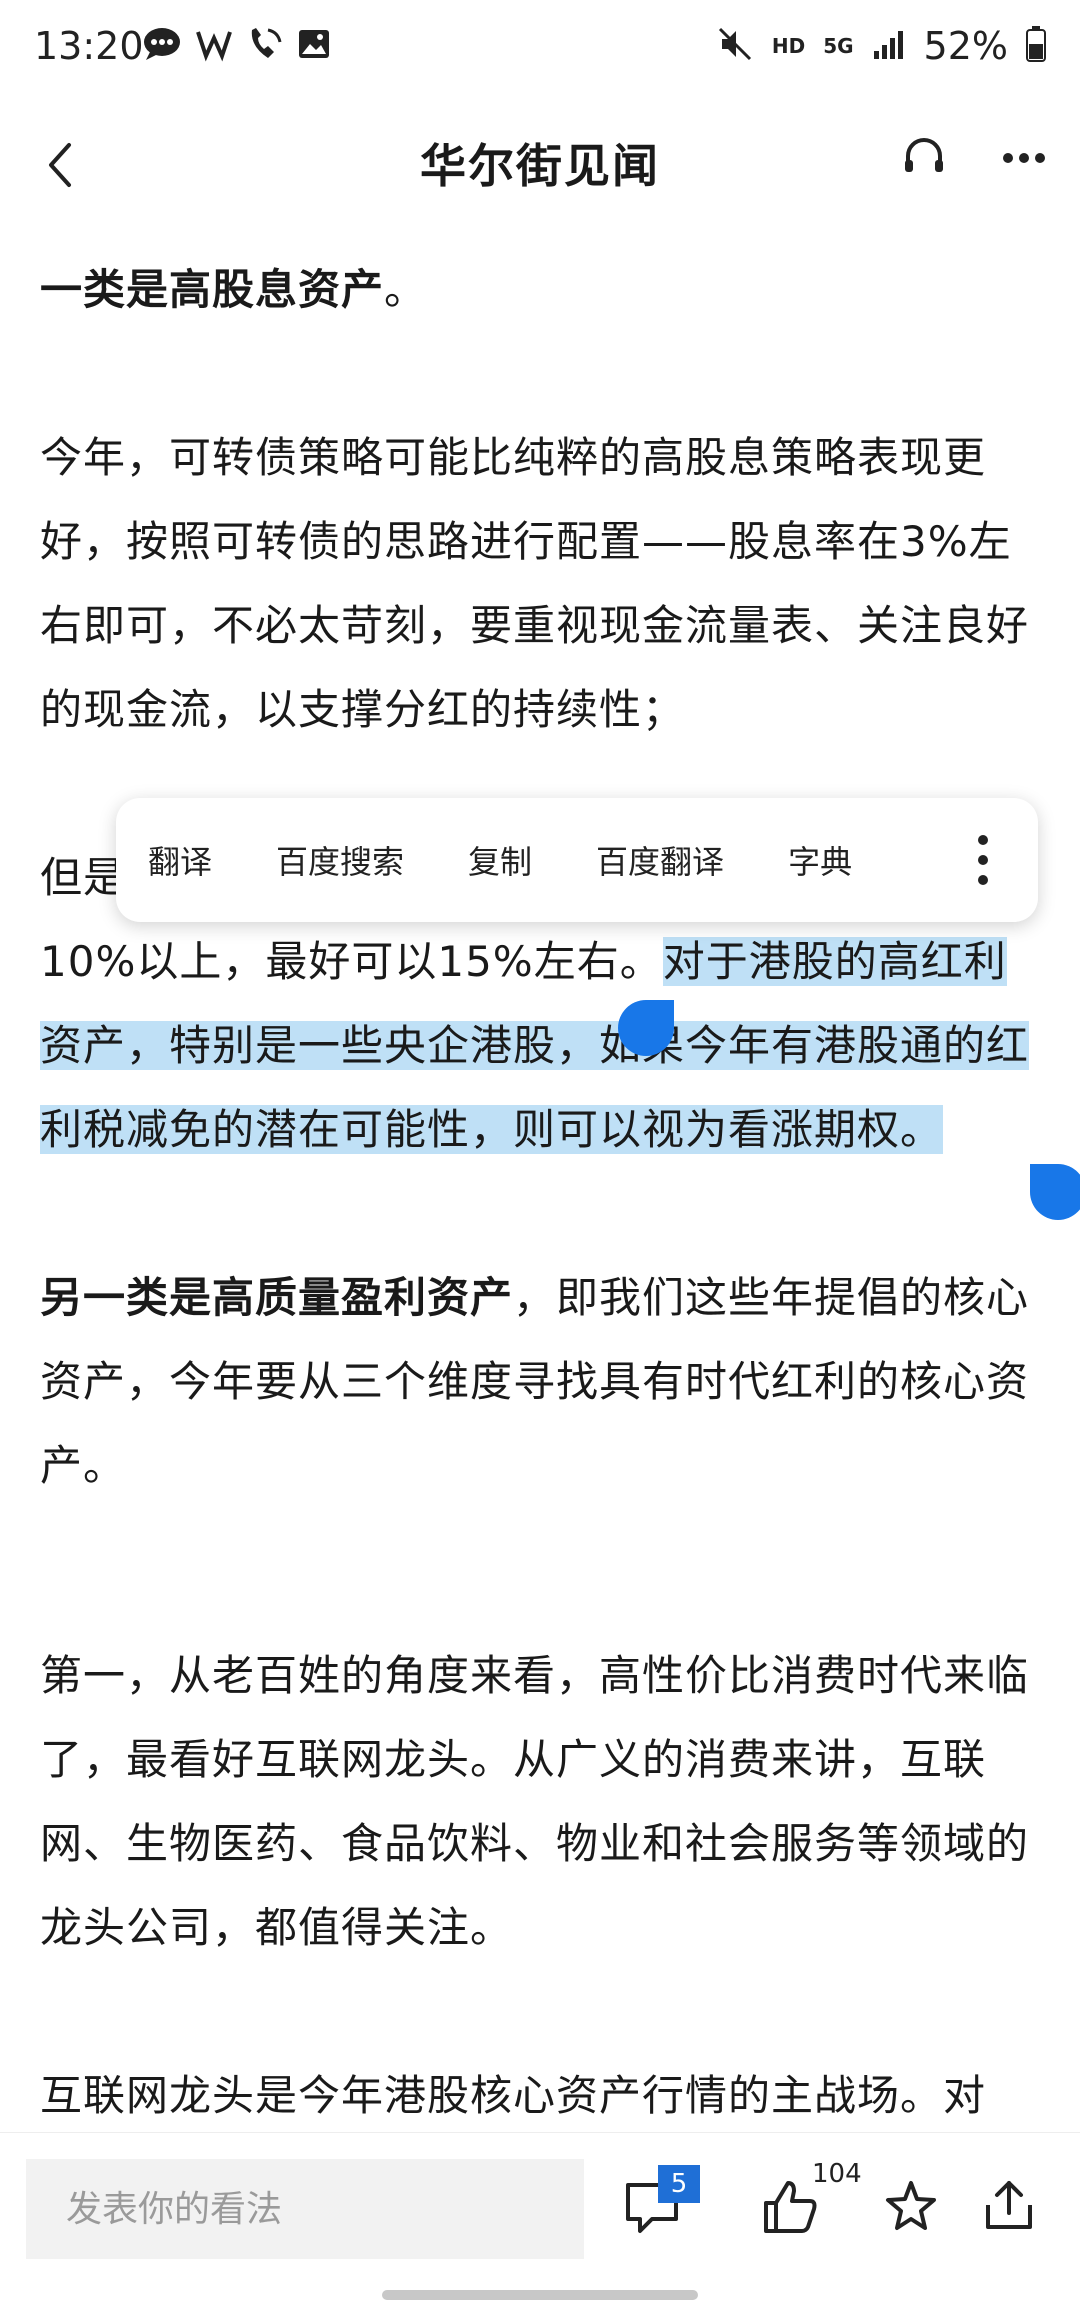 The height and width of the screenshot is (2317, 1080). What do you see at coordinates (679, 2184) in the screenshot?
I see `comment-count-badge: 5` at bounding box center [679, 2184].